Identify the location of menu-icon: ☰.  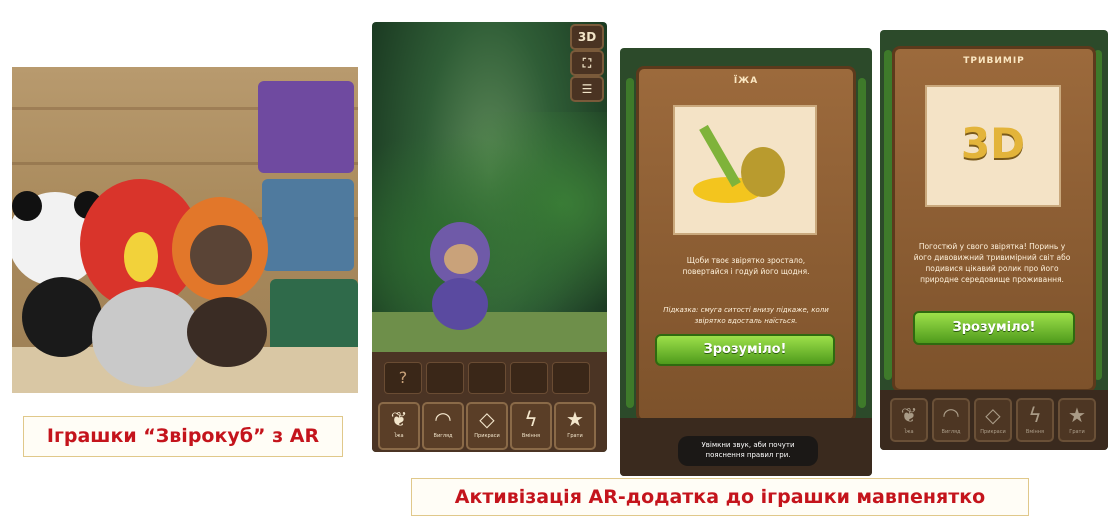
(587, 89).